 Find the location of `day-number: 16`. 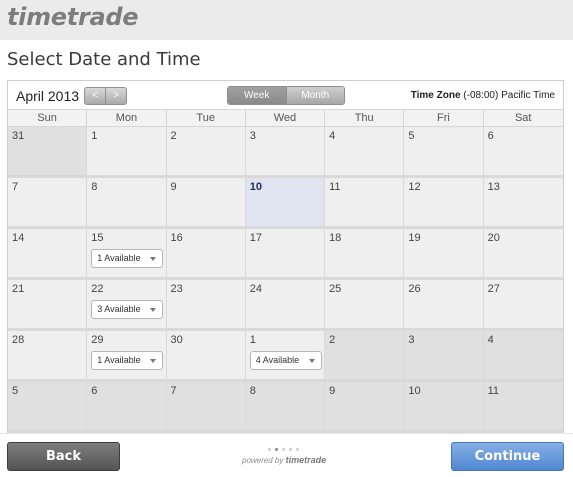

day-number: 16 is located at coordinates (176, 238).